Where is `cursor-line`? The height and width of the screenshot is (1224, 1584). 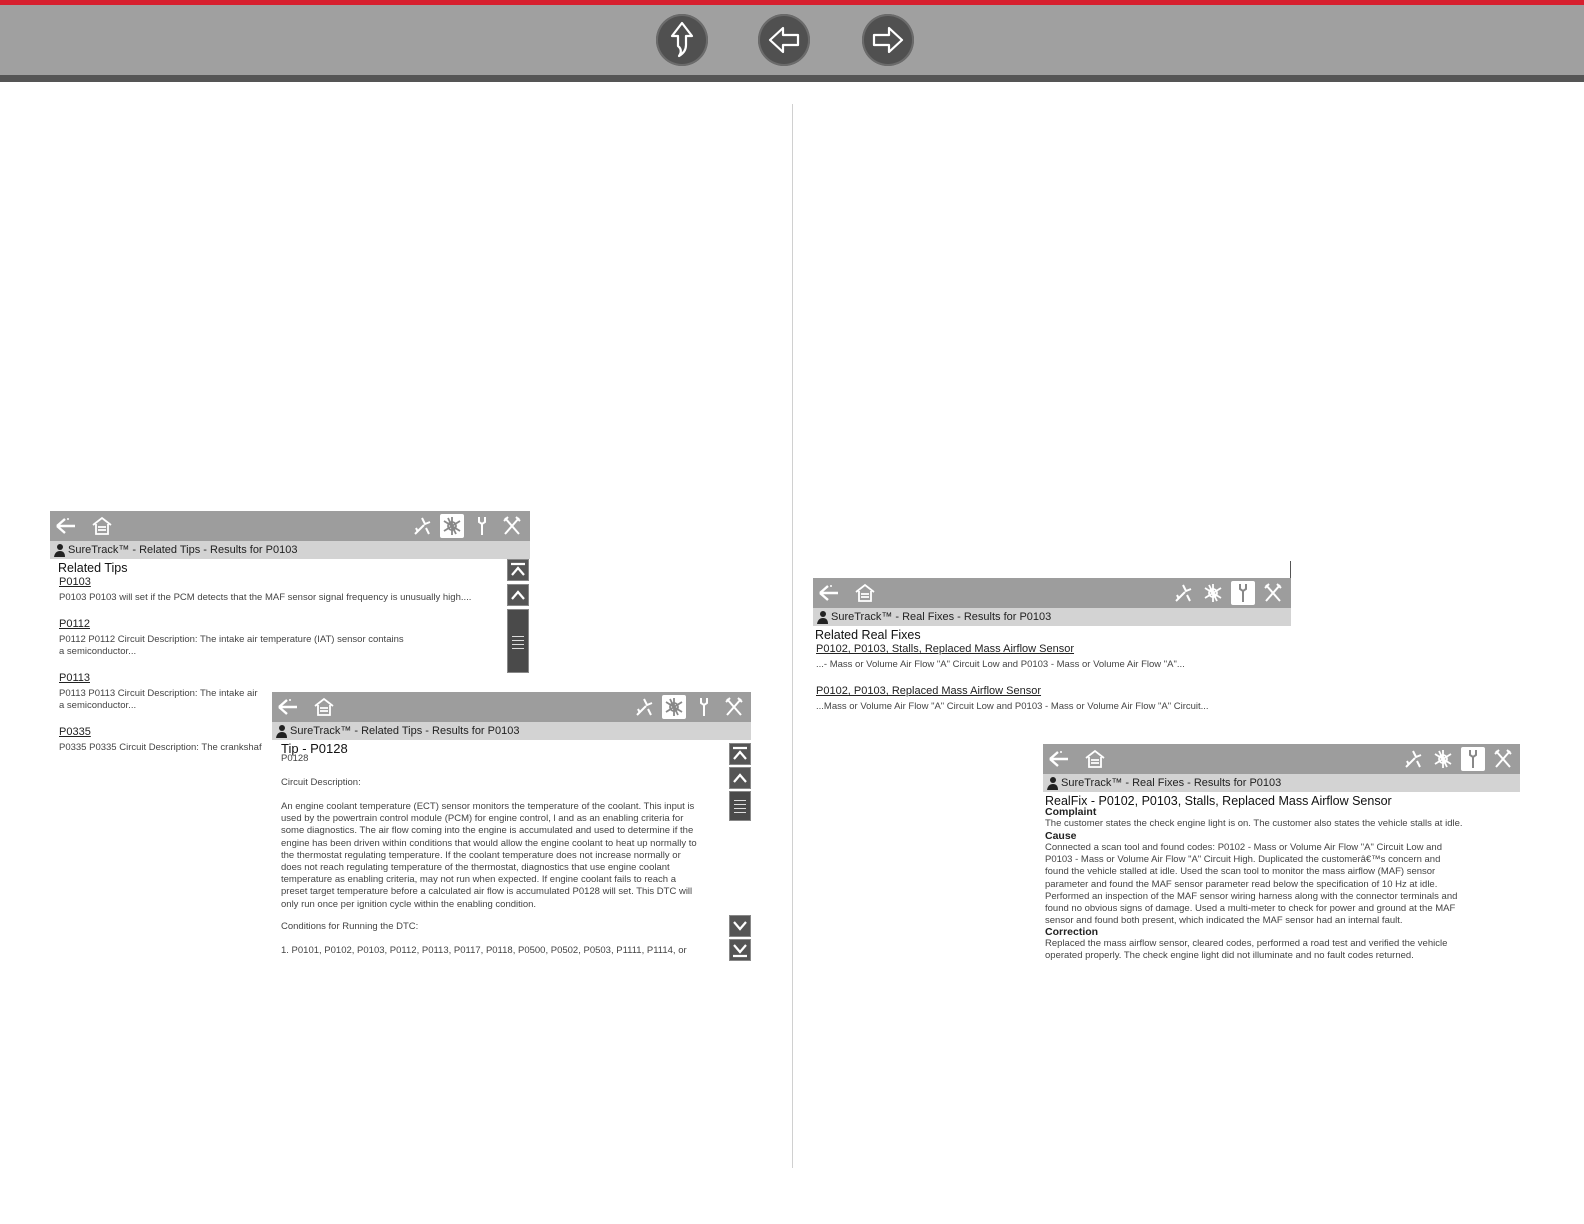
cursor-line is located at coordinates (1290, 569).